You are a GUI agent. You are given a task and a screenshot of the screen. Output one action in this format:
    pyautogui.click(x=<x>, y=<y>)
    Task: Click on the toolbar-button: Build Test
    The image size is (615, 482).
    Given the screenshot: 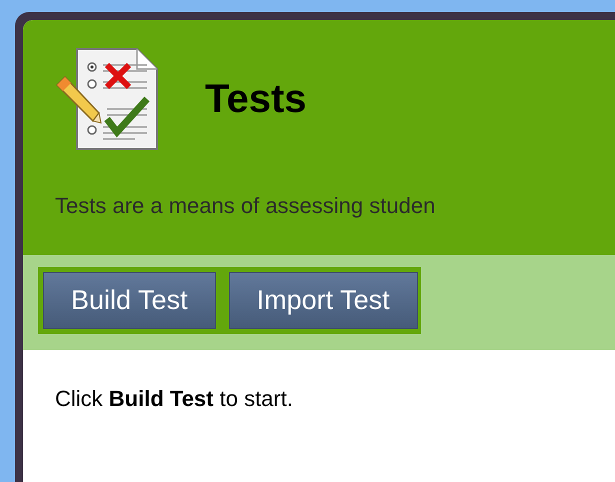 What is the action you would take?
    pyautogui.click(x=129, y=300)
    